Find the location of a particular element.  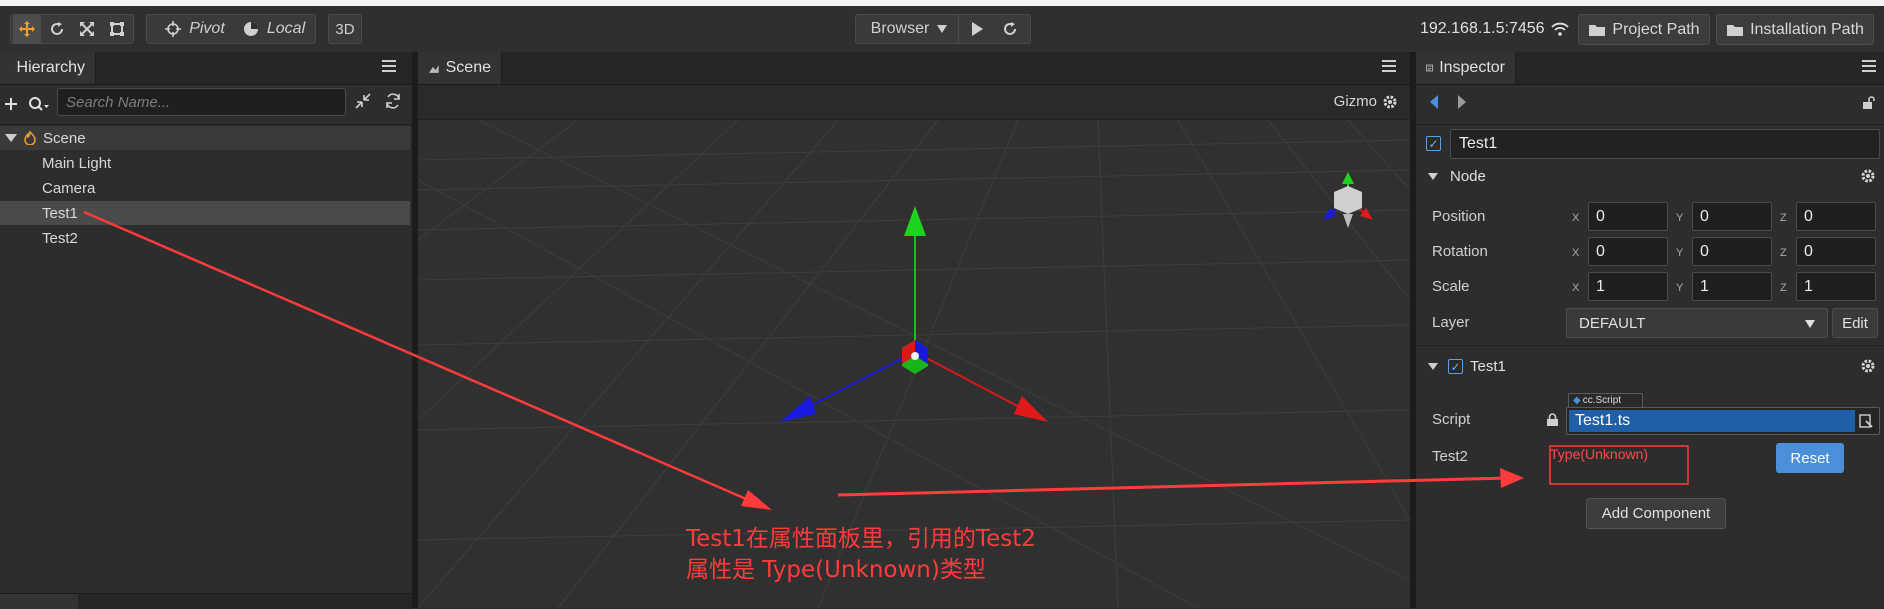

locate-asset-icon is located at coordinates (1866, 421).